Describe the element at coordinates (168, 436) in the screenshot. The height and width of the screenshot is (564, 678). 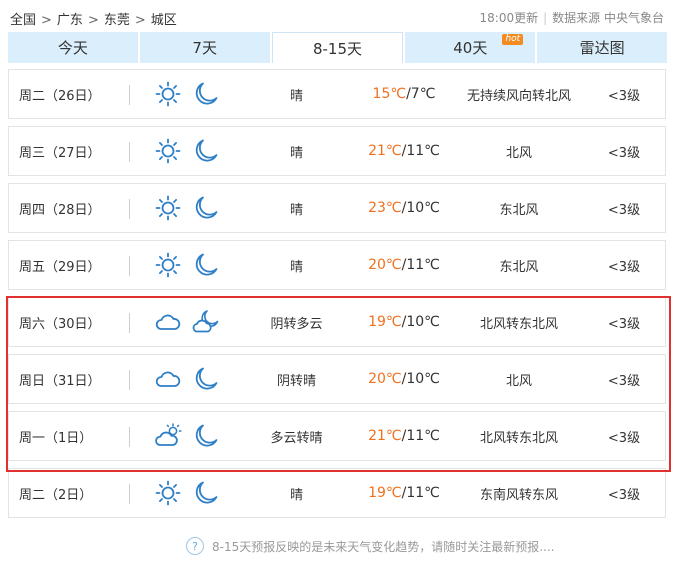
I see `sun-cloud-icon` at that location.